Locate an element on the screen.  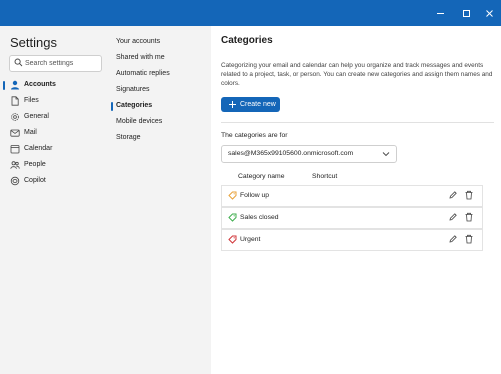
search-input is located at coordinates (62, 63).